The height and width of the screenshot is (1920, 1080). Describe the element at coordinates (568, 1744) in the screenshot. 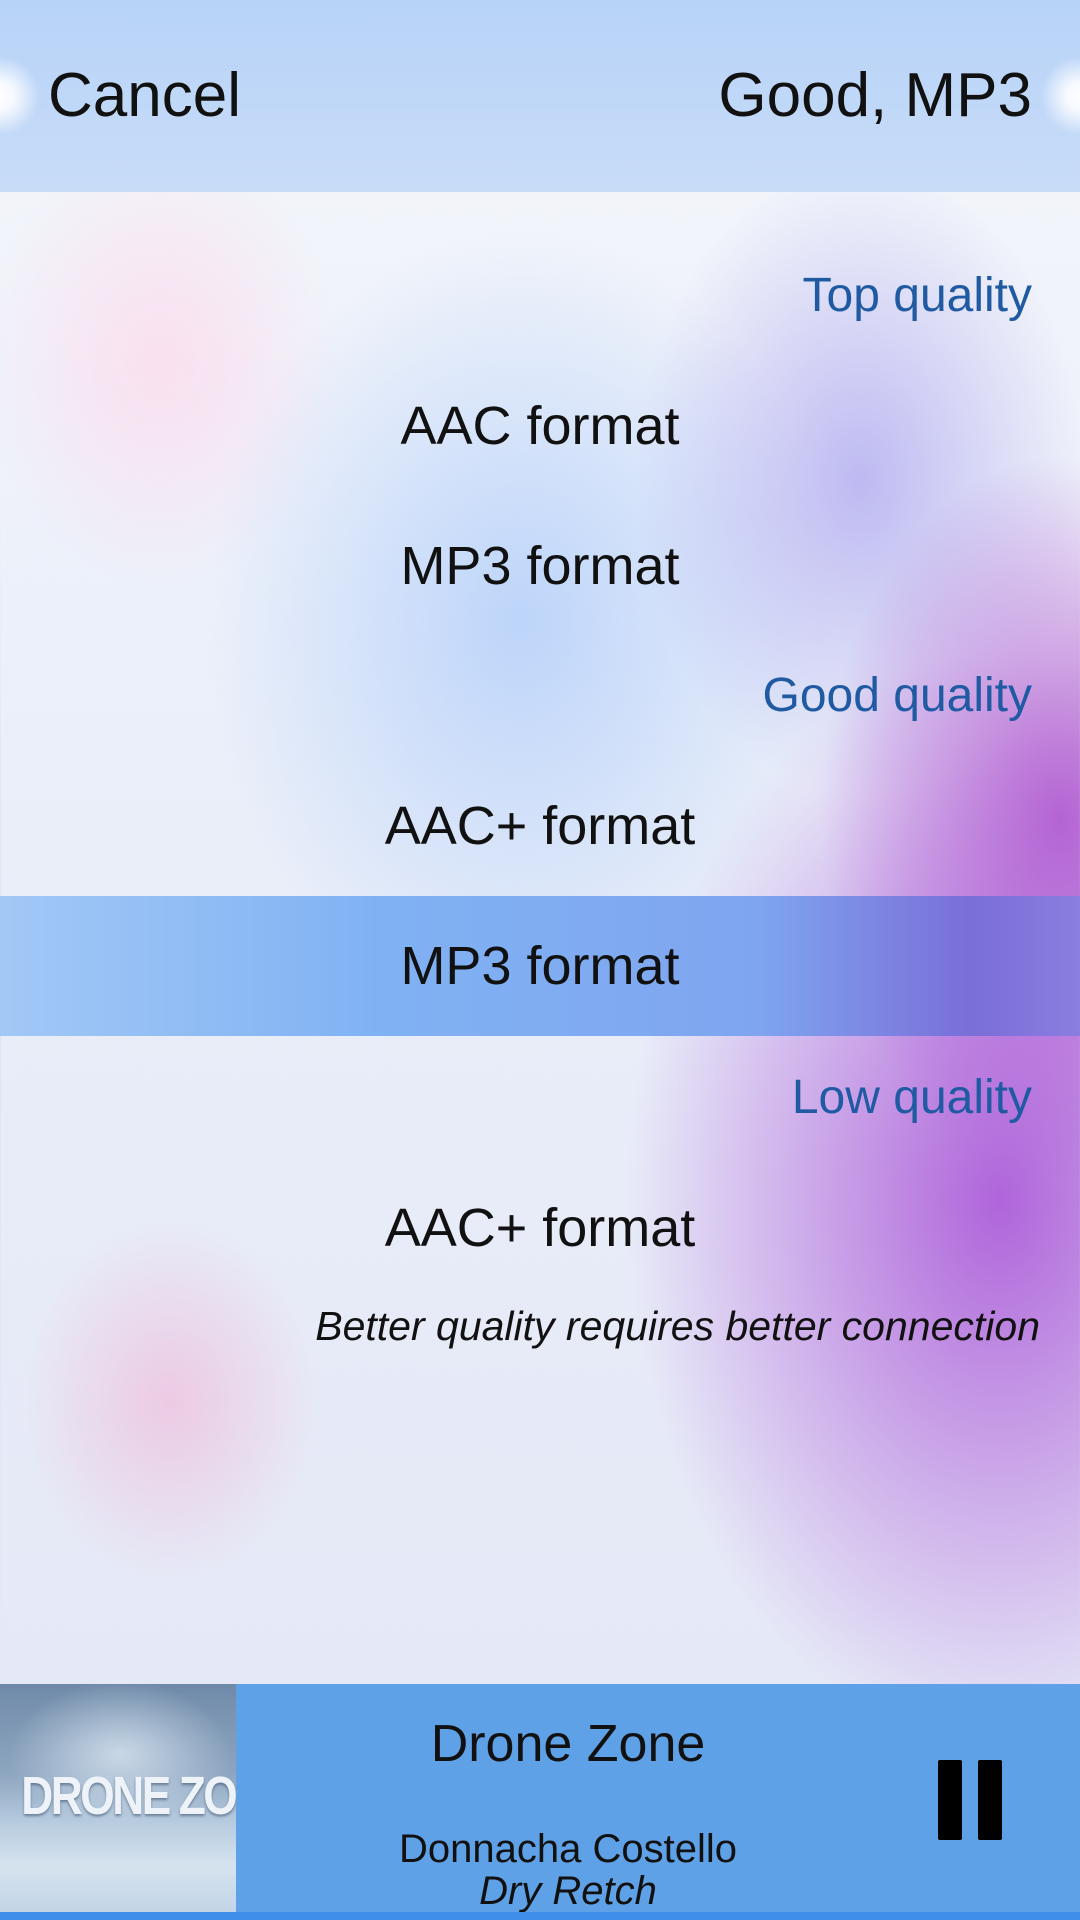

I see `track-title: Drone Zone` at that location.